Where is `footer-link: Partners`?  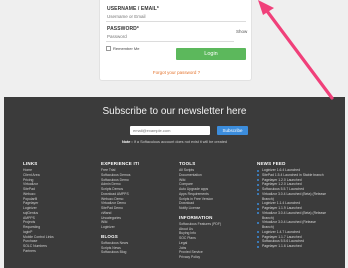
footer-link: Partners is located at coordinates (38, 251).